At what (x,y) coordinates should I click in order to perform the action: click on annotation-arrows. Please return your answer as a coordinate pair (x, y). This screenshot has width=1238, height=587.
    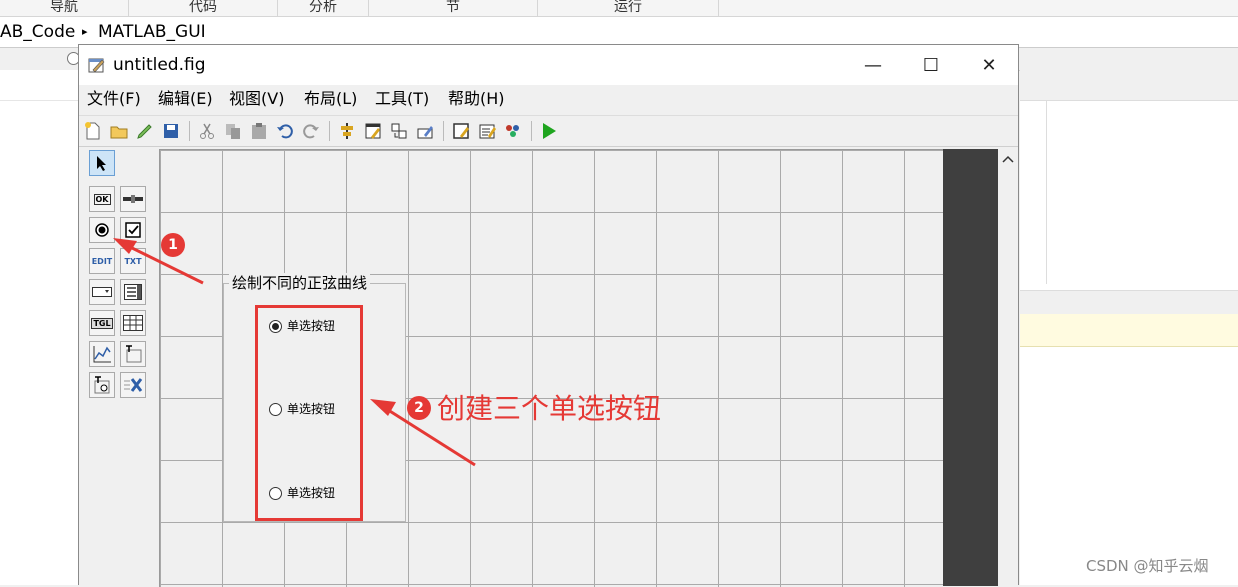
    Looking at the image, I should click on (294, 352).